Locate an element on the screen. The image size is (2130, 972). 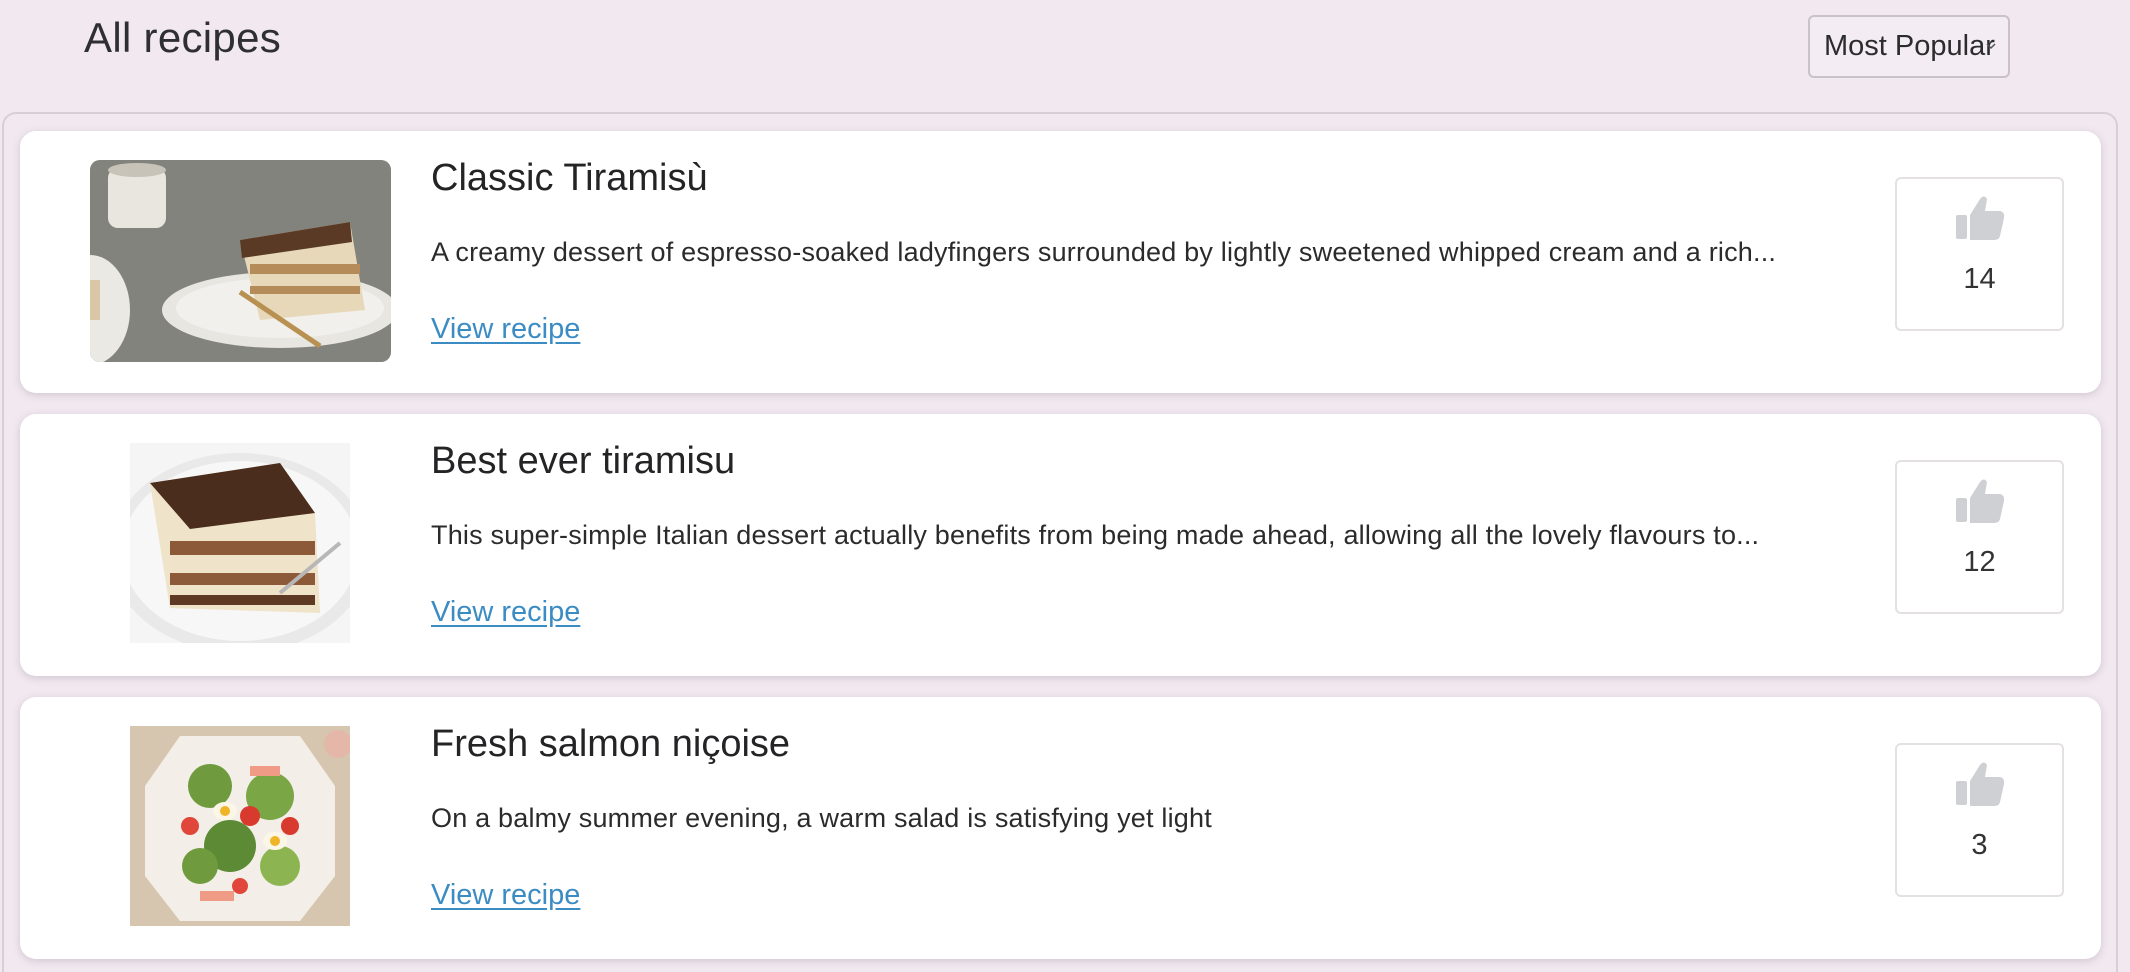
recipe-title: Fresh salmon niçoise is located at coordinates (611, 744).